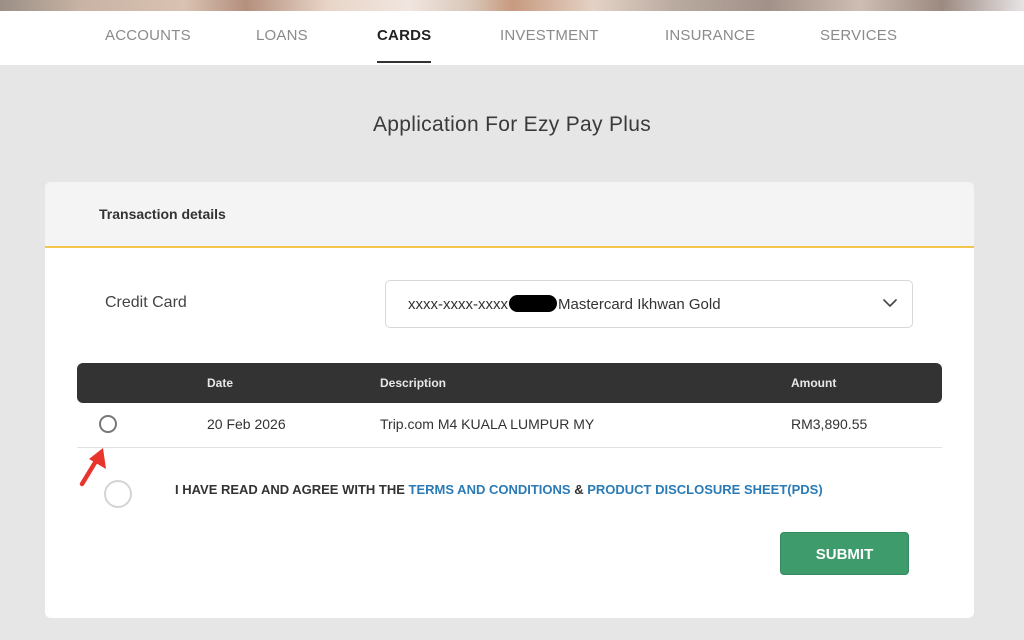 The height and width of the screenshot is (640, 1024). Describe the element at coordinates (844, 553) in the screenshot. I see `submit-button: SUBMIT` at that location.